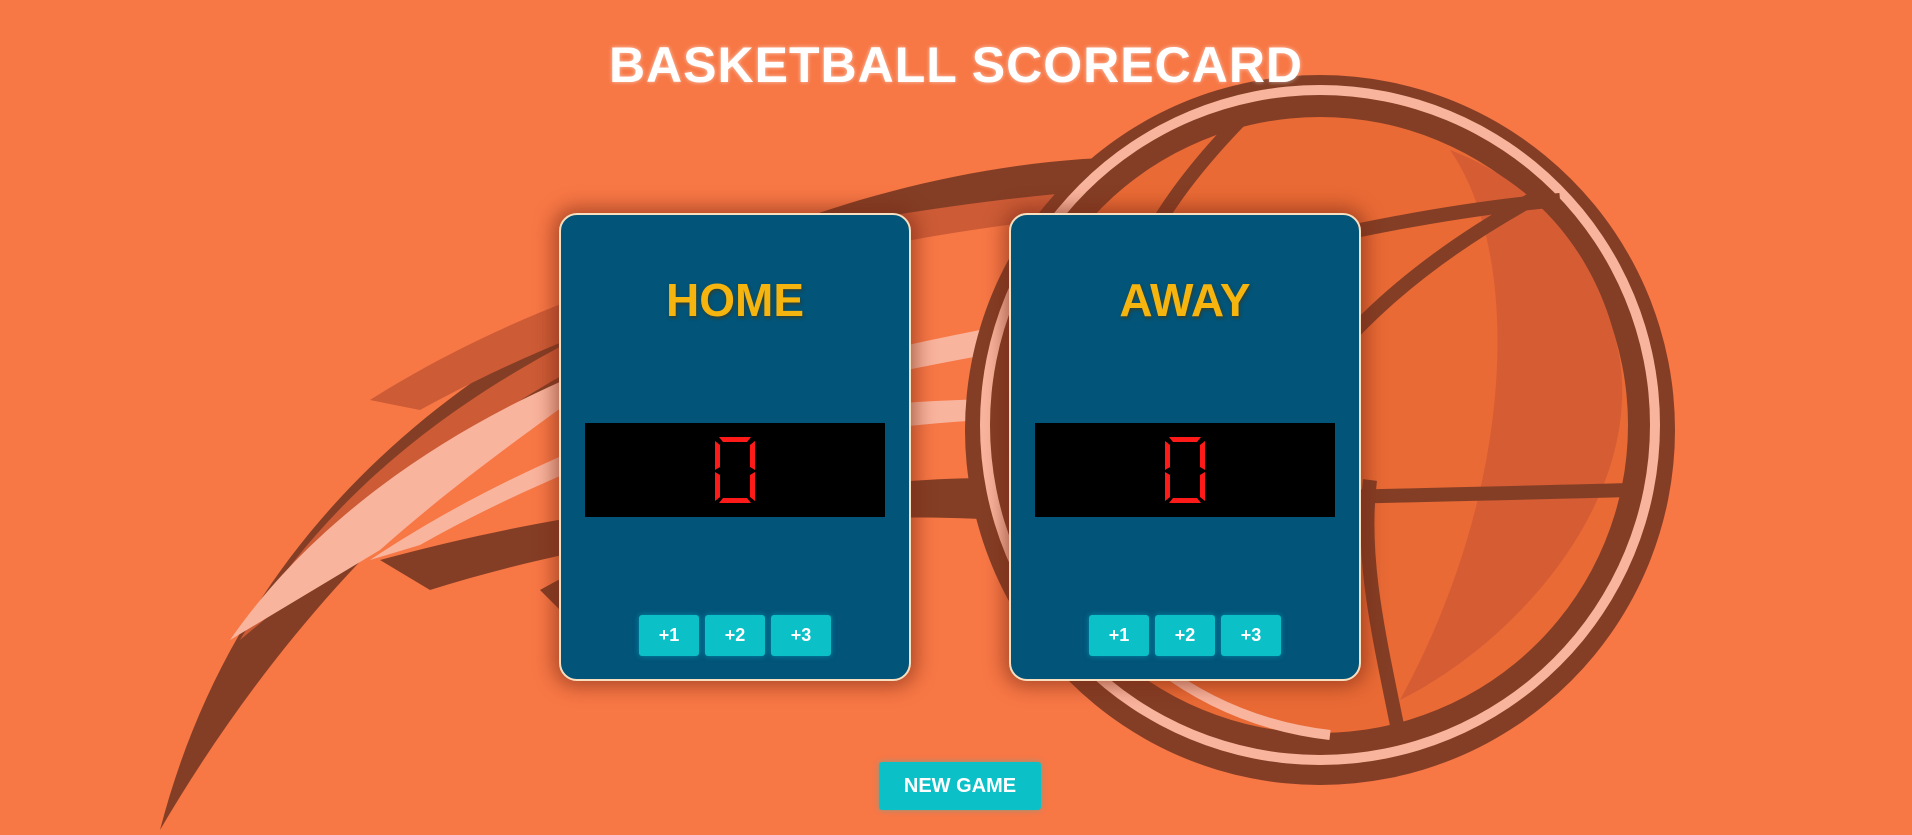 The height and width of the screenshot is (835, 1912). I want to click on home-score-buttons: +1 +2 +3, so click(735, 635).